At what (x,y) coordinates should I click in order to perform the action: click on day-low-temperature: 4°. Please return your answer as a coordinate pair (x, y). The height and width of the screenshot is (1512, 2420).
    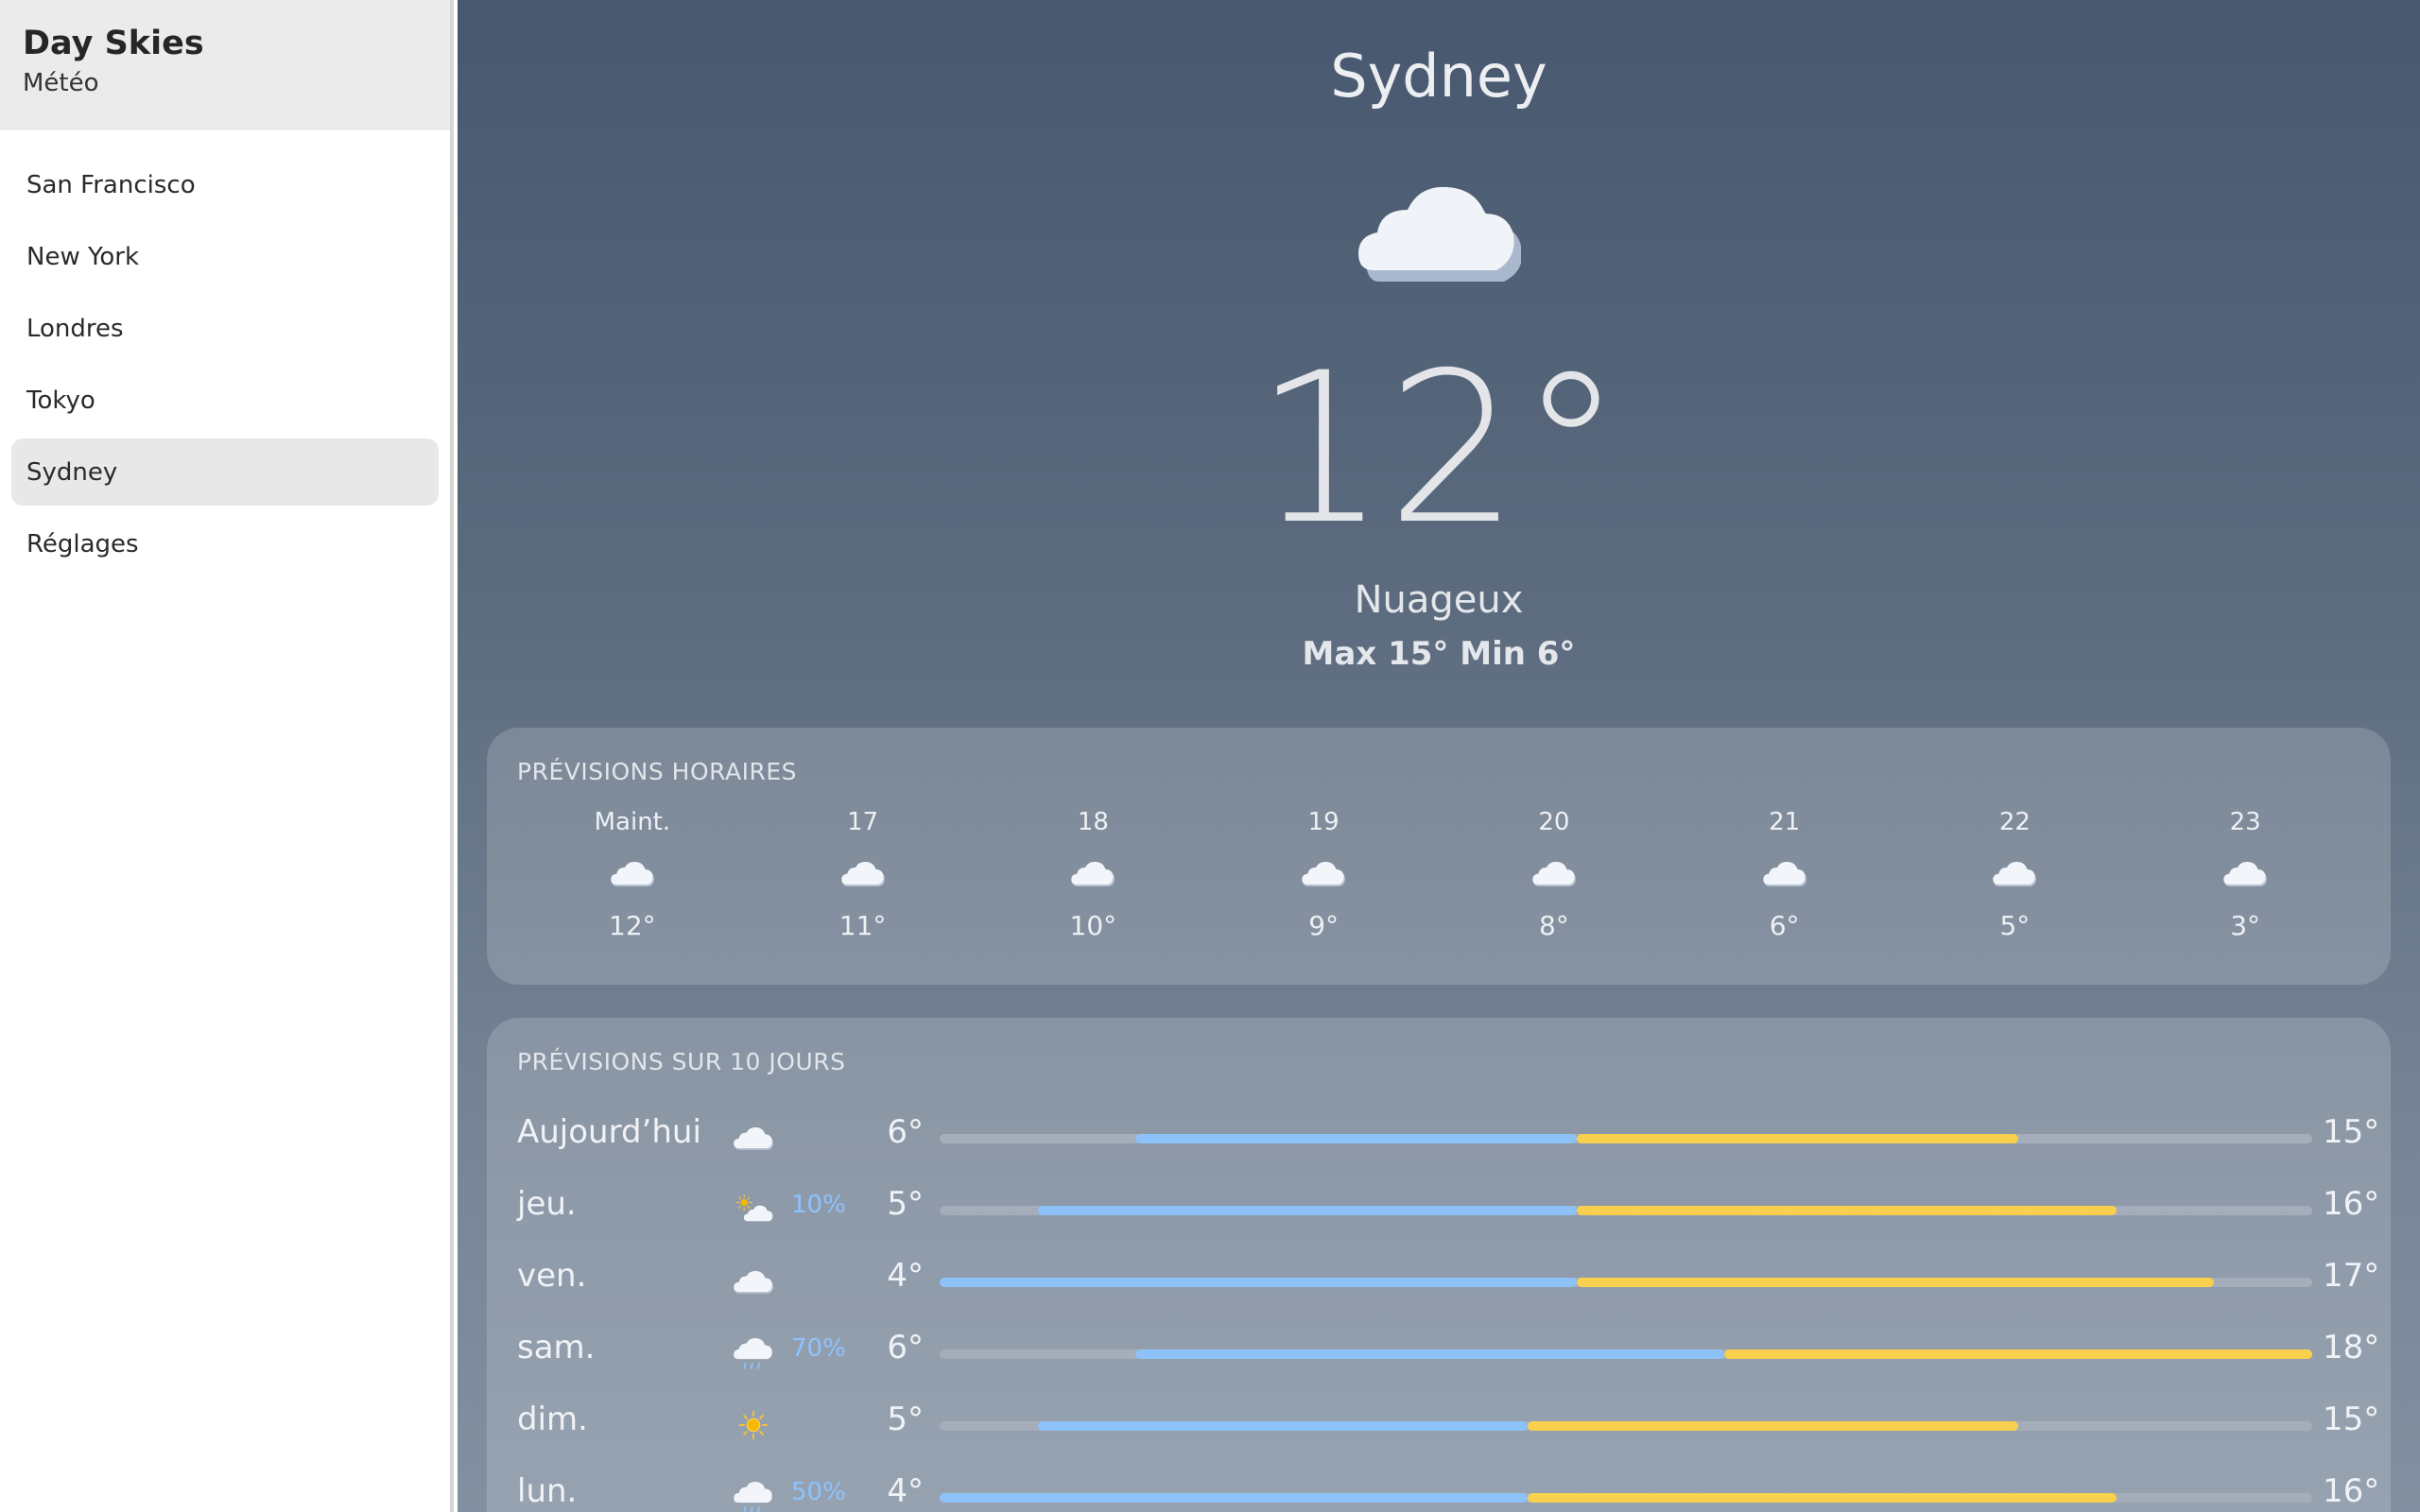
    Looking at the image, I should click on (906, 1276).